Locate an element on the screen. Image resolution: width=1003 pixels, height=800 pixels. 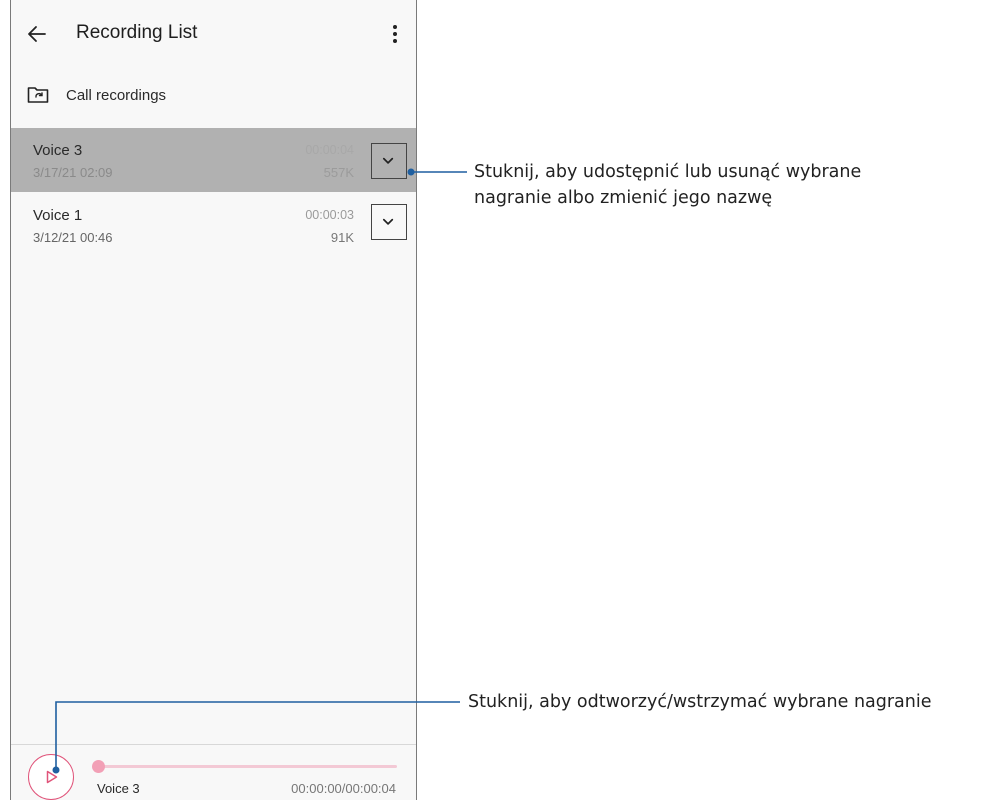
annotation-expand-line2: nagranie albo zmienić jego nazwę is located at coordinates (623, 198).